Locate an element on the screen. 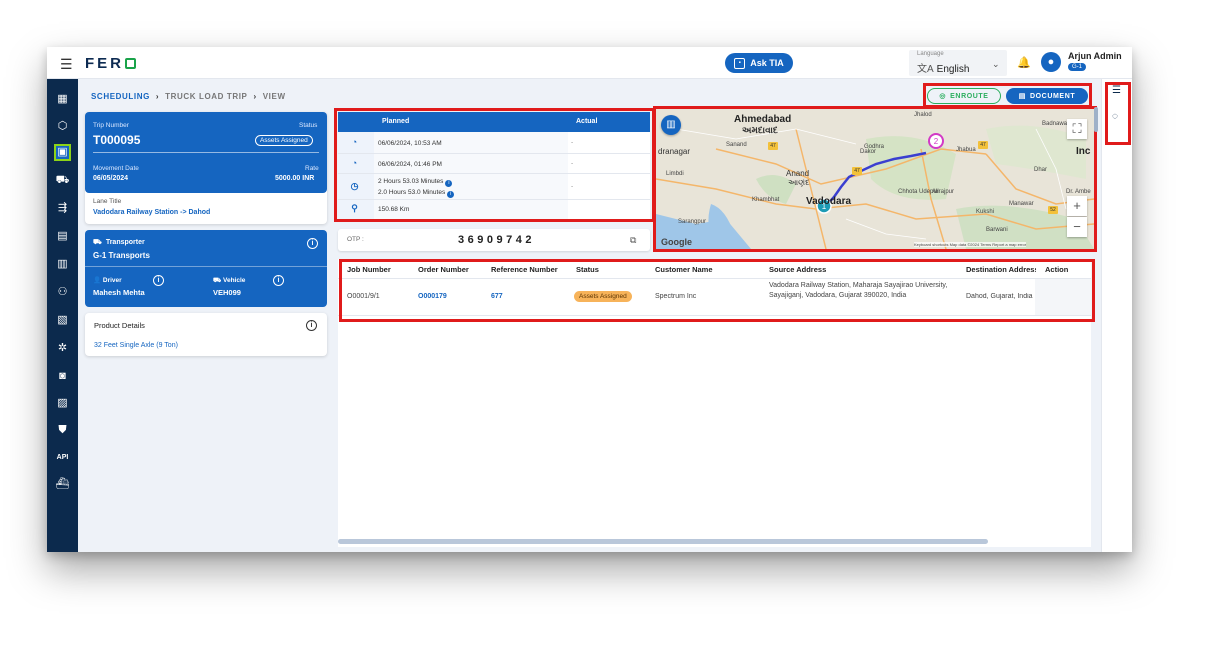 The width and height of the screenshot is (1231, 646). user-badge: G-1 is located at coordinates (1077, 67).